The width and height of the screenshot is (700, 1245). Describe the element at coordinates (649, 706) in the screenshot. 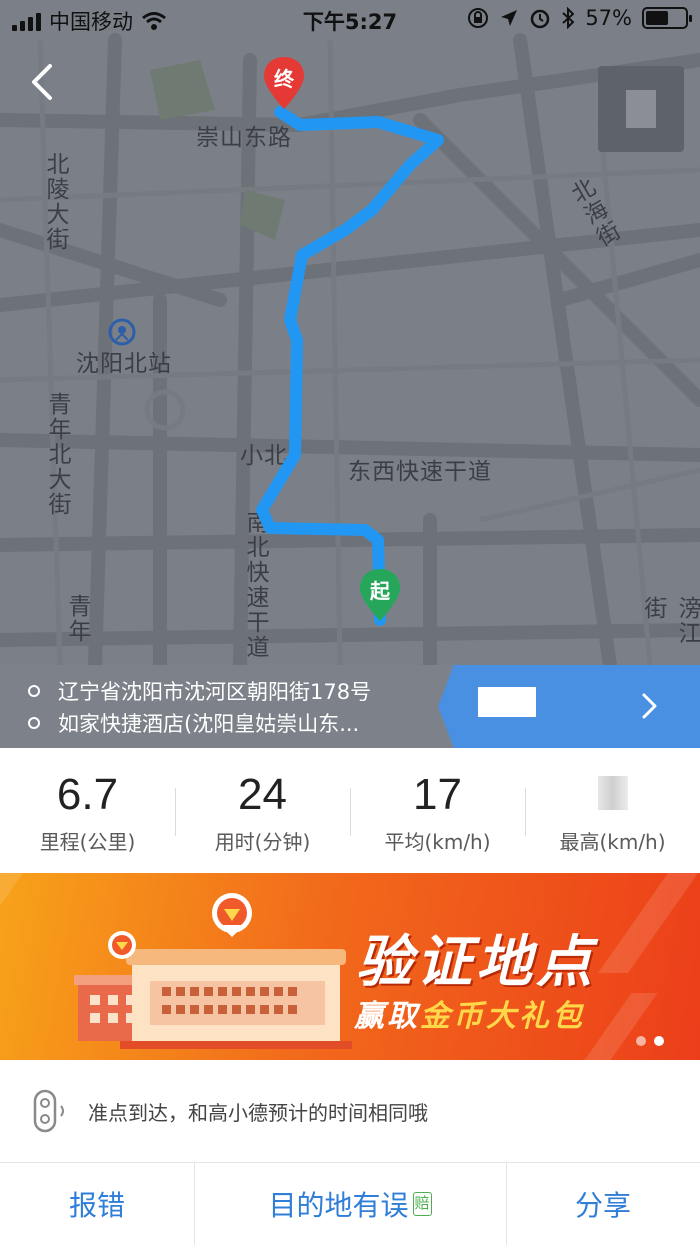

I see `chevron-right-icon` at that location.